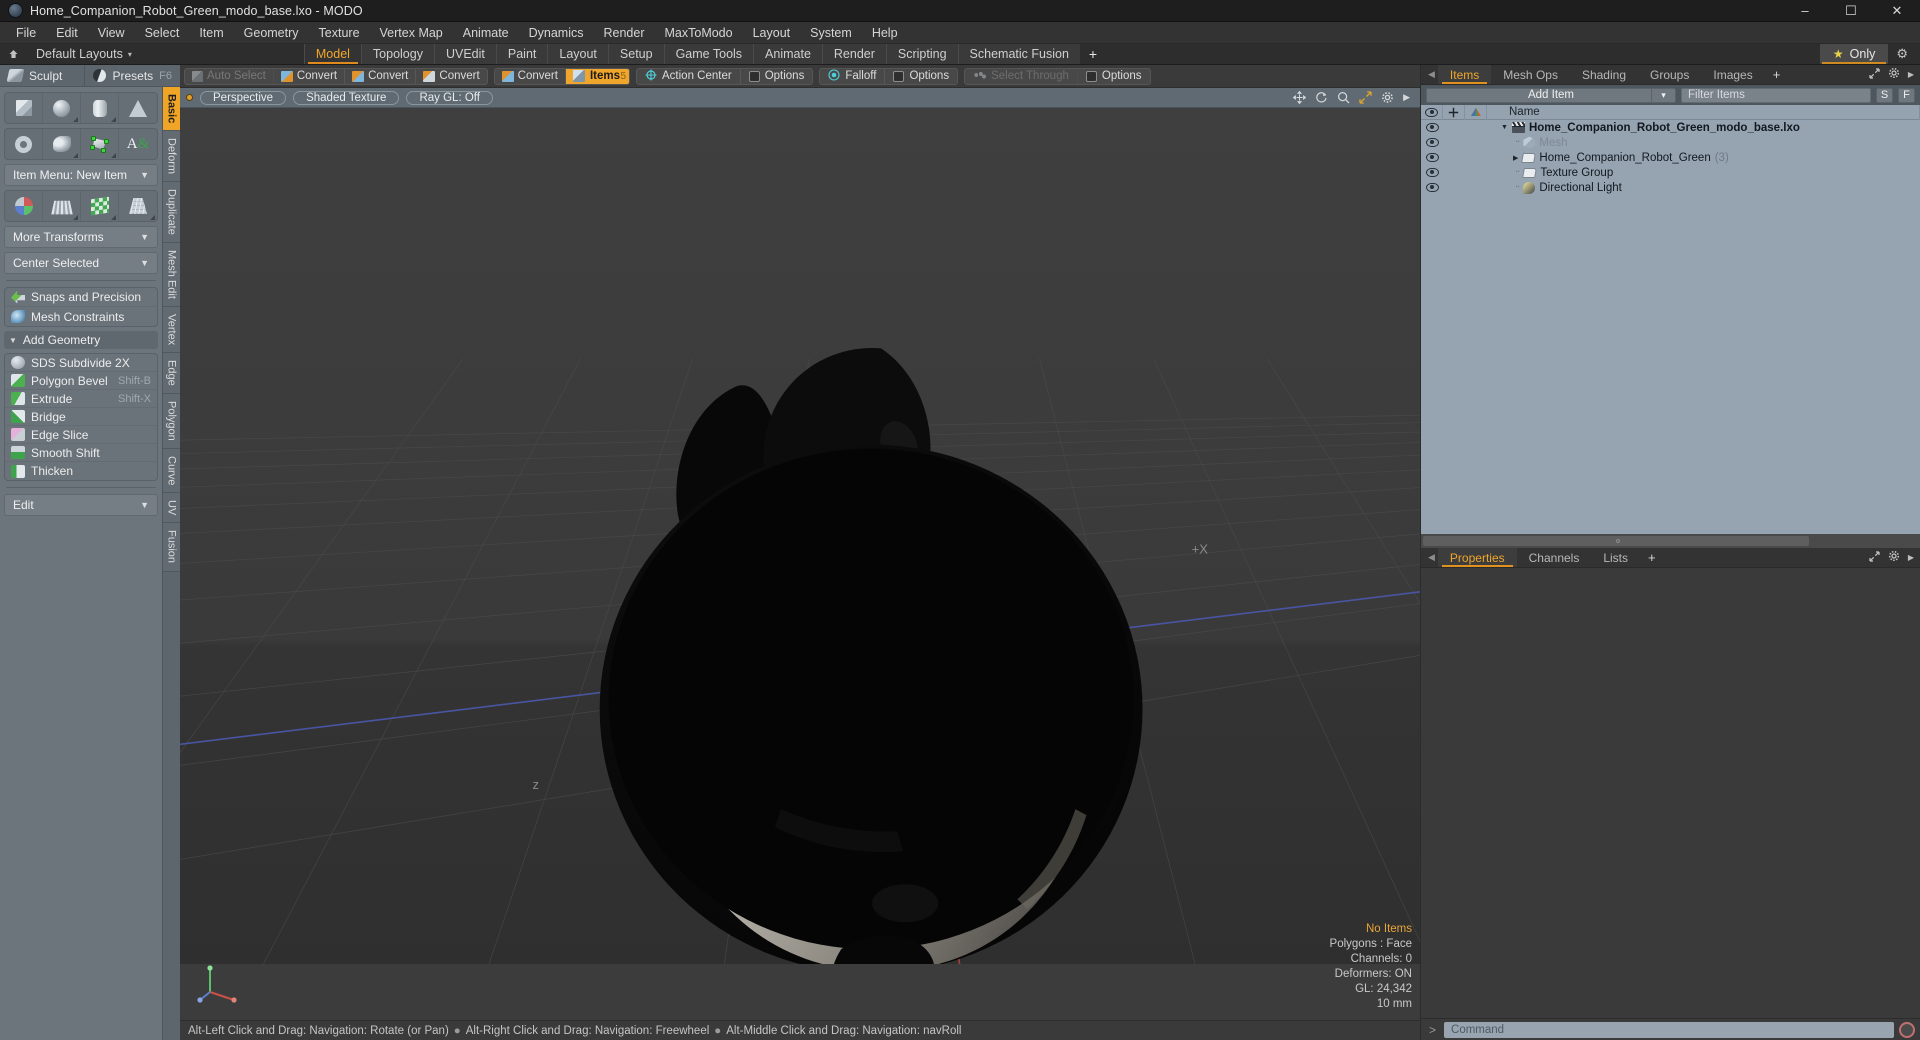 Image resolution: width=1920 pixels, height=1040 pixels. Describe the element at coordinates (24, 144) in the screenshot. I see `torus-primitive-button` at that location.